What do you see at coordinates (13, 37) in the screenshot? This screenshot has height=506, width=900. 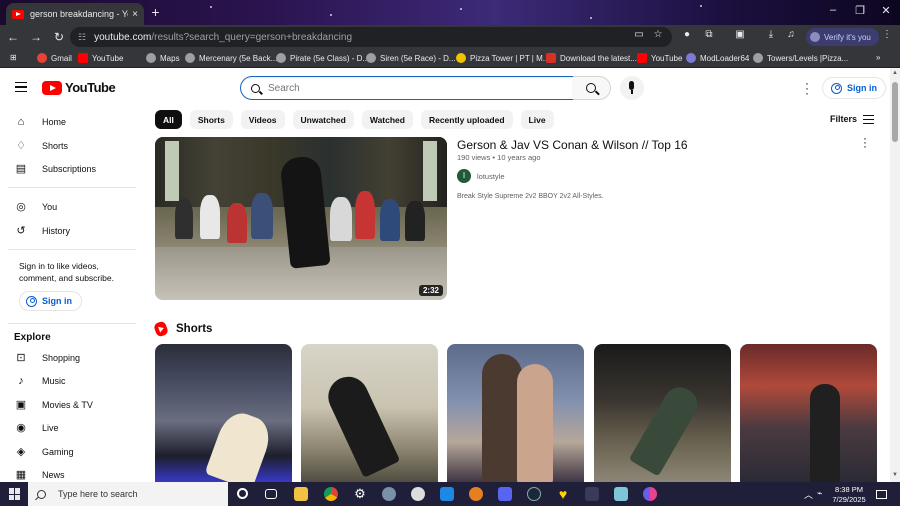 I see `back-arrow-icon: ←` at bounding box center [13, 37].